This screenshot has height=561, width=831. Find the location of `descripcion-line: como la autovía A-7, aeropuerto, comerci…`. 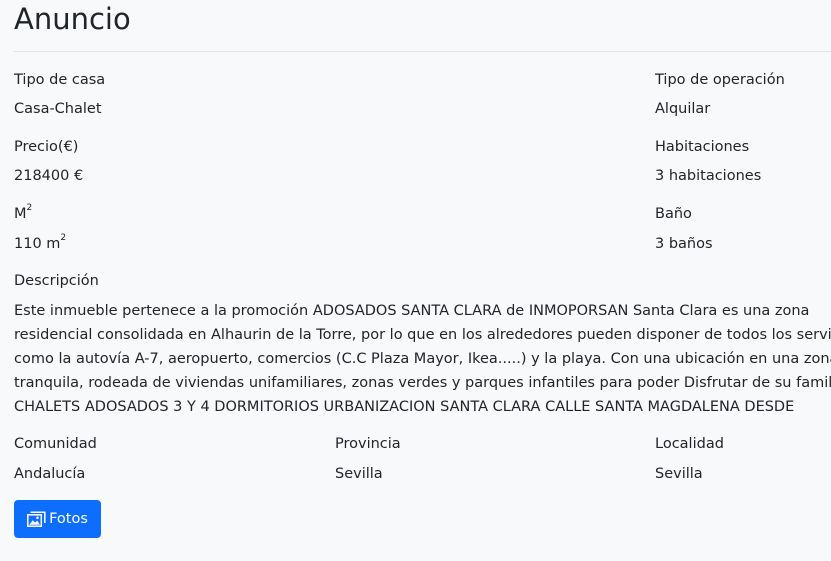

descripcion-line: como la autovía A-7, aeropuerto, comerci… is located at coordinates (422, 359).